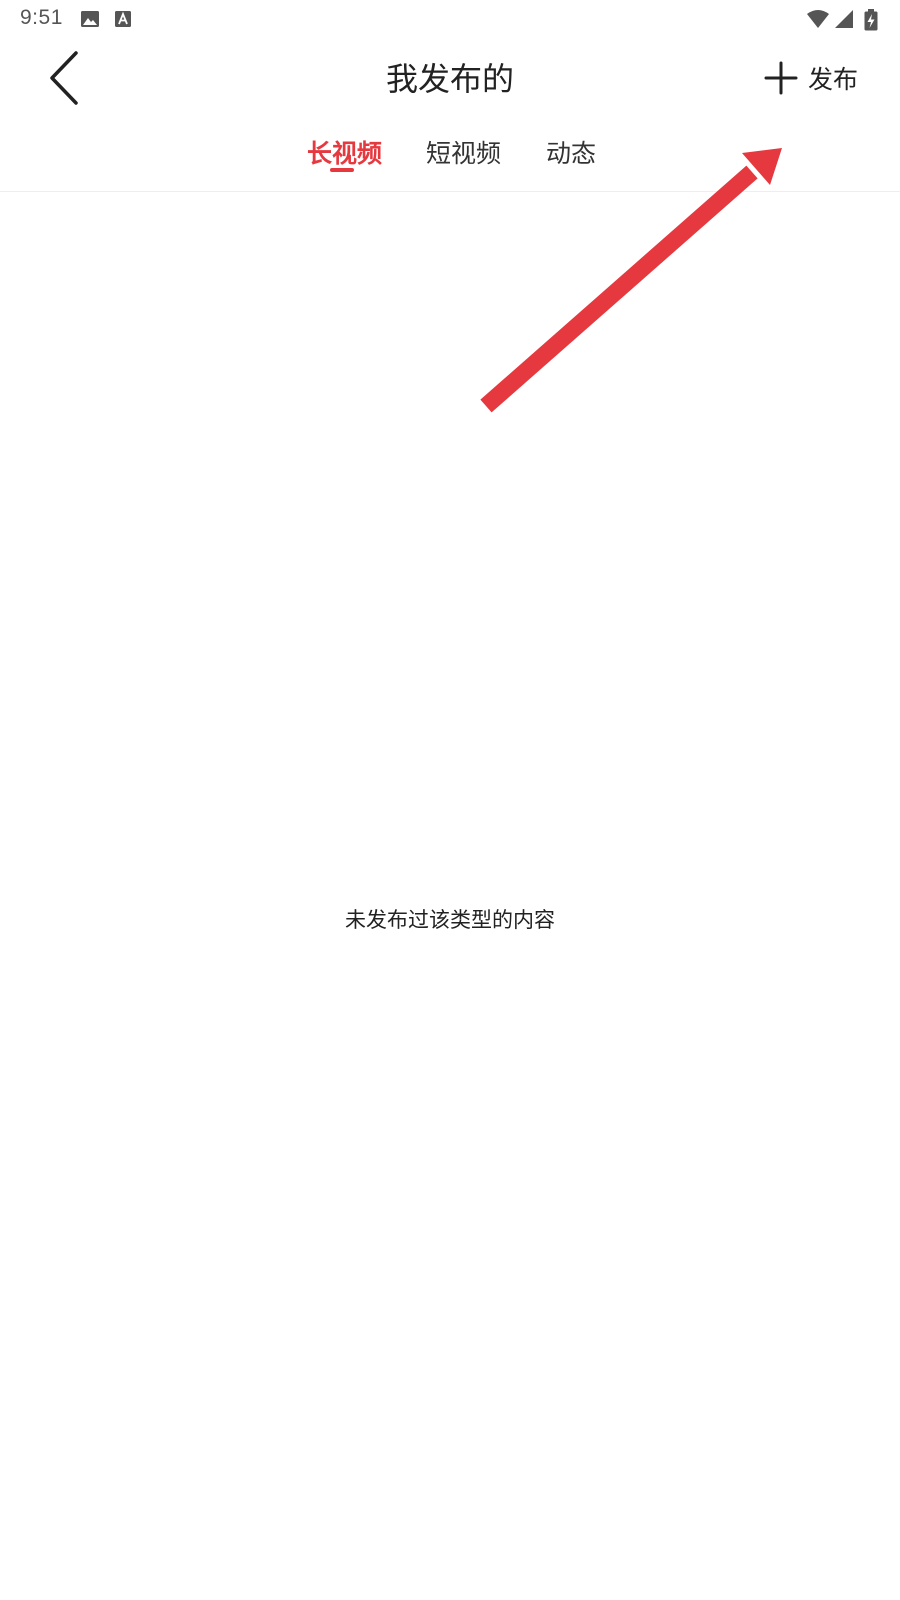  I want to click on publish-button: 发布, so click(811, 78).